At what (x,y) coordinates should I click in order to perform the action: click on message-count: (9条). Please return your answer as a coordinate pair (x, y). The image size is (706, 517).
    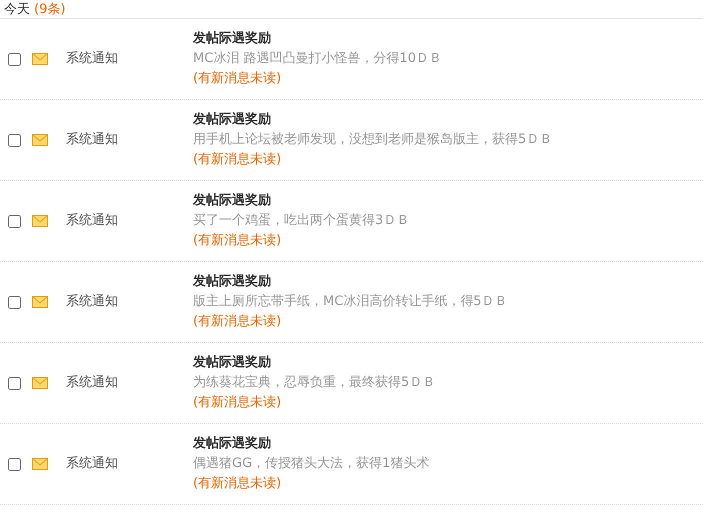
    Looking at the image, I should click on (50, 9).